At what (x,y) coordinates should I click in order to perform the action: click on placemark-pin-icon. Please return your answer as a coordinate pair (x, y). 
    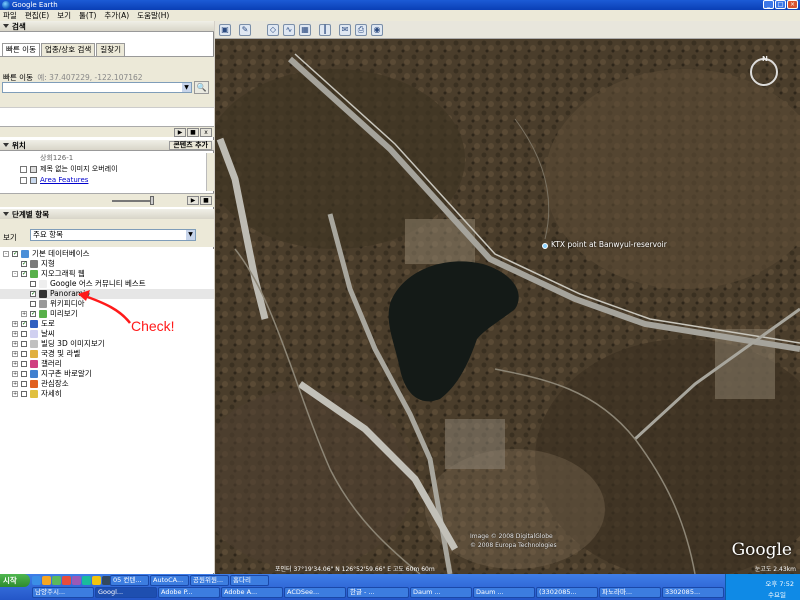
    Looking at the image, I should click on (545, 246).